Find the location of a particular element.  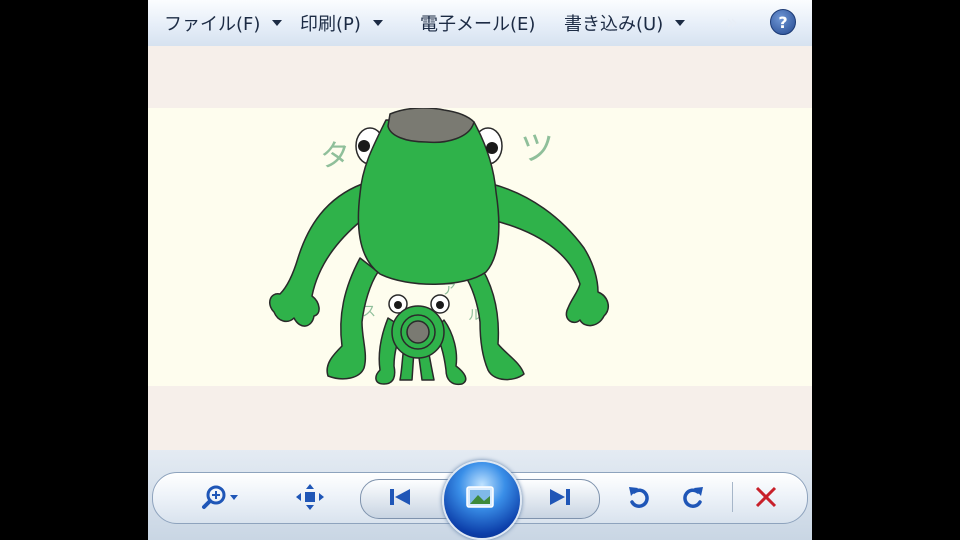

menu-bar: ファイル(F) 印刷(P) 電子メール(E) 書き込み(U) » ? is located at coordinates (480, 23).